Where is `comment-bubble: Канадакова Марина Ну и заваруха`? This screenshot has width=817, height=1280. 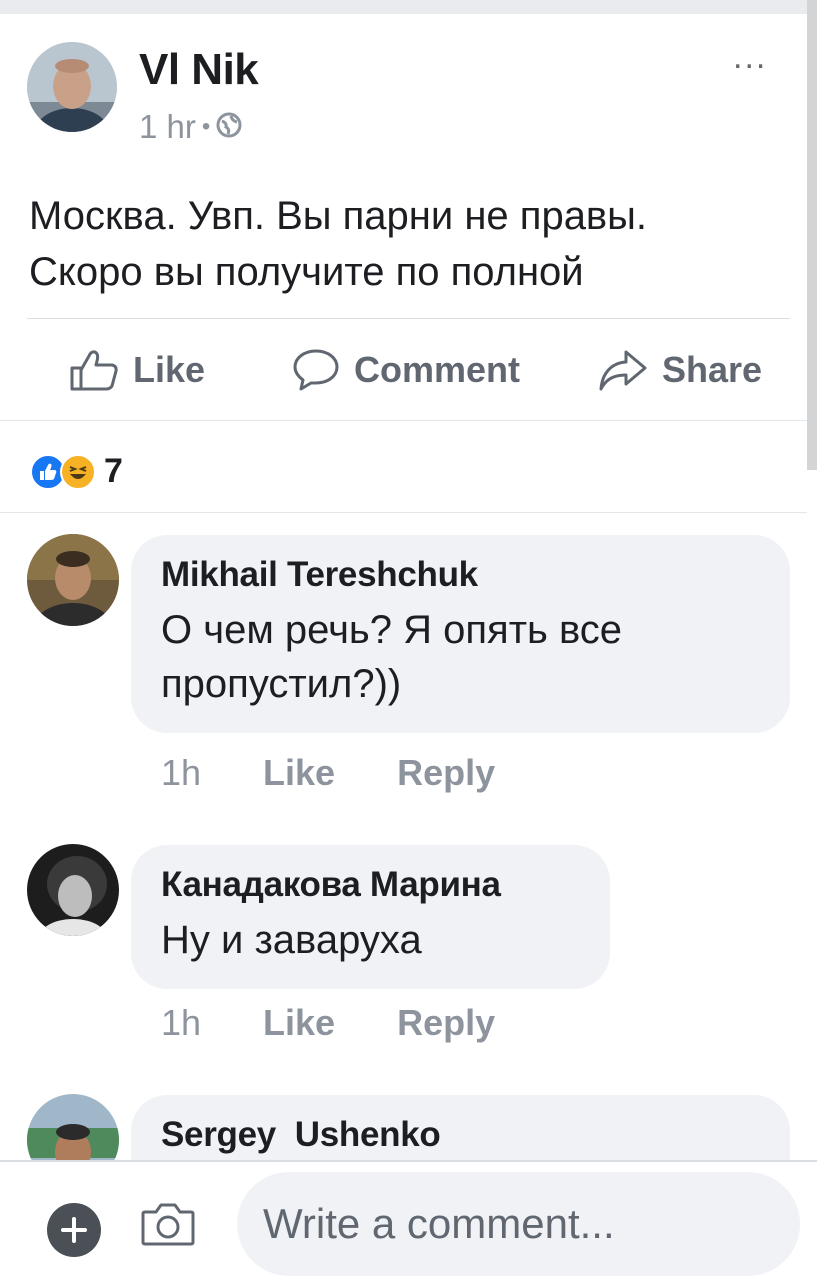 comment-bubble: Канадакова Марина Ну и заваруха is located at coordinates (370, 917).